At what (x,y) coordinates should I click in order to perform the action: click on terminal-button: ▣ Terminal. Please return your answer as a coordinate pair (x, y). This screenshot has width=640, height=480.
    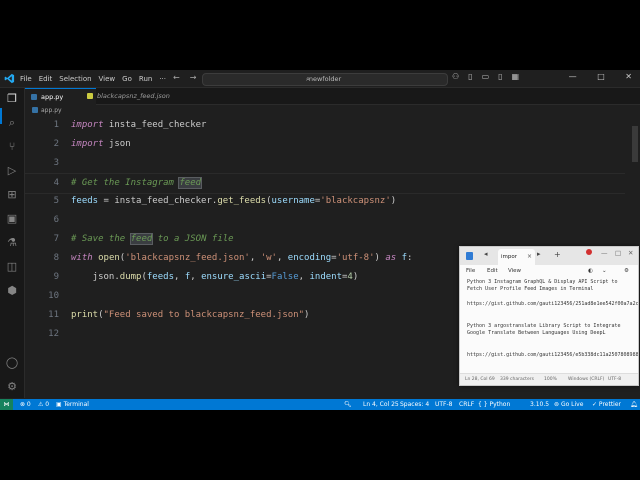
    Looking at the image, I should click on (72, 404).